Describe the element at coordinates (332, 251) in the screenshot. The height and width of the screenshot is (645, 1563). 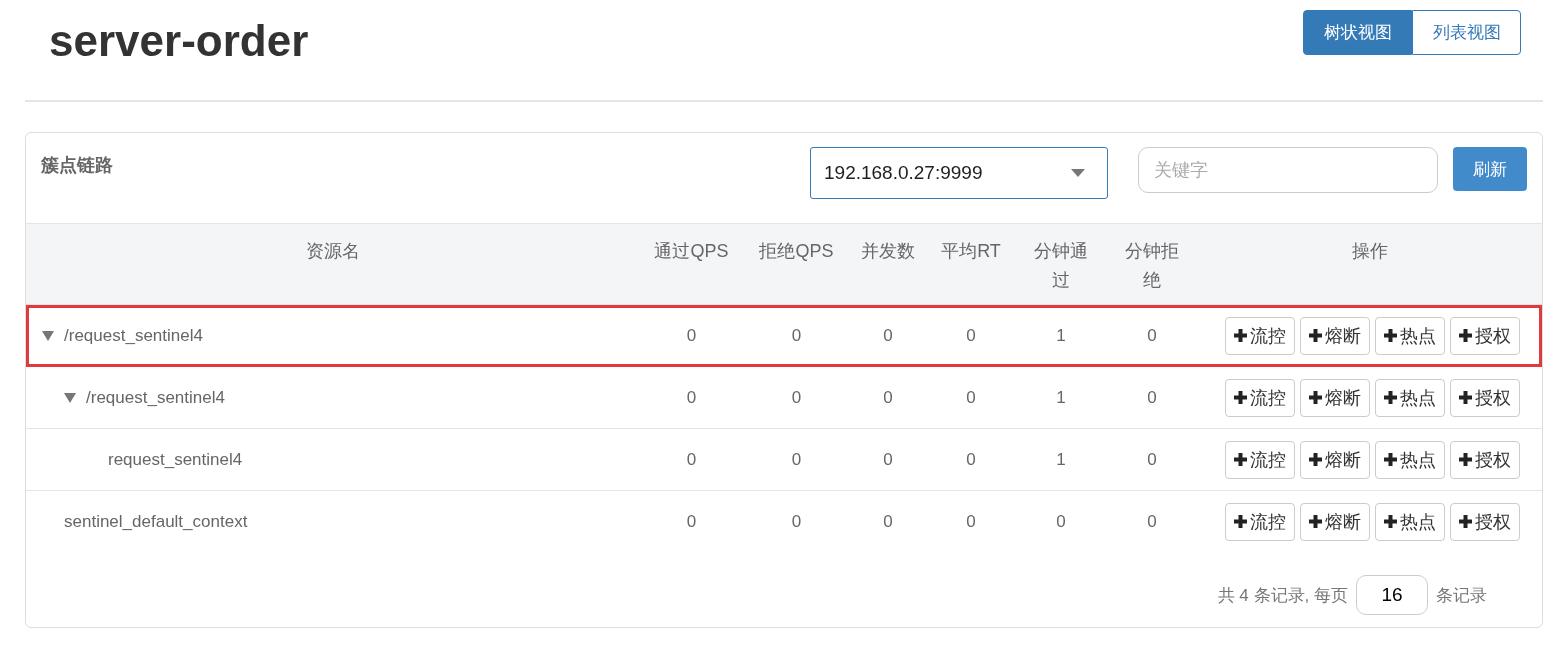
I see `column-header: 资源名` at that location.